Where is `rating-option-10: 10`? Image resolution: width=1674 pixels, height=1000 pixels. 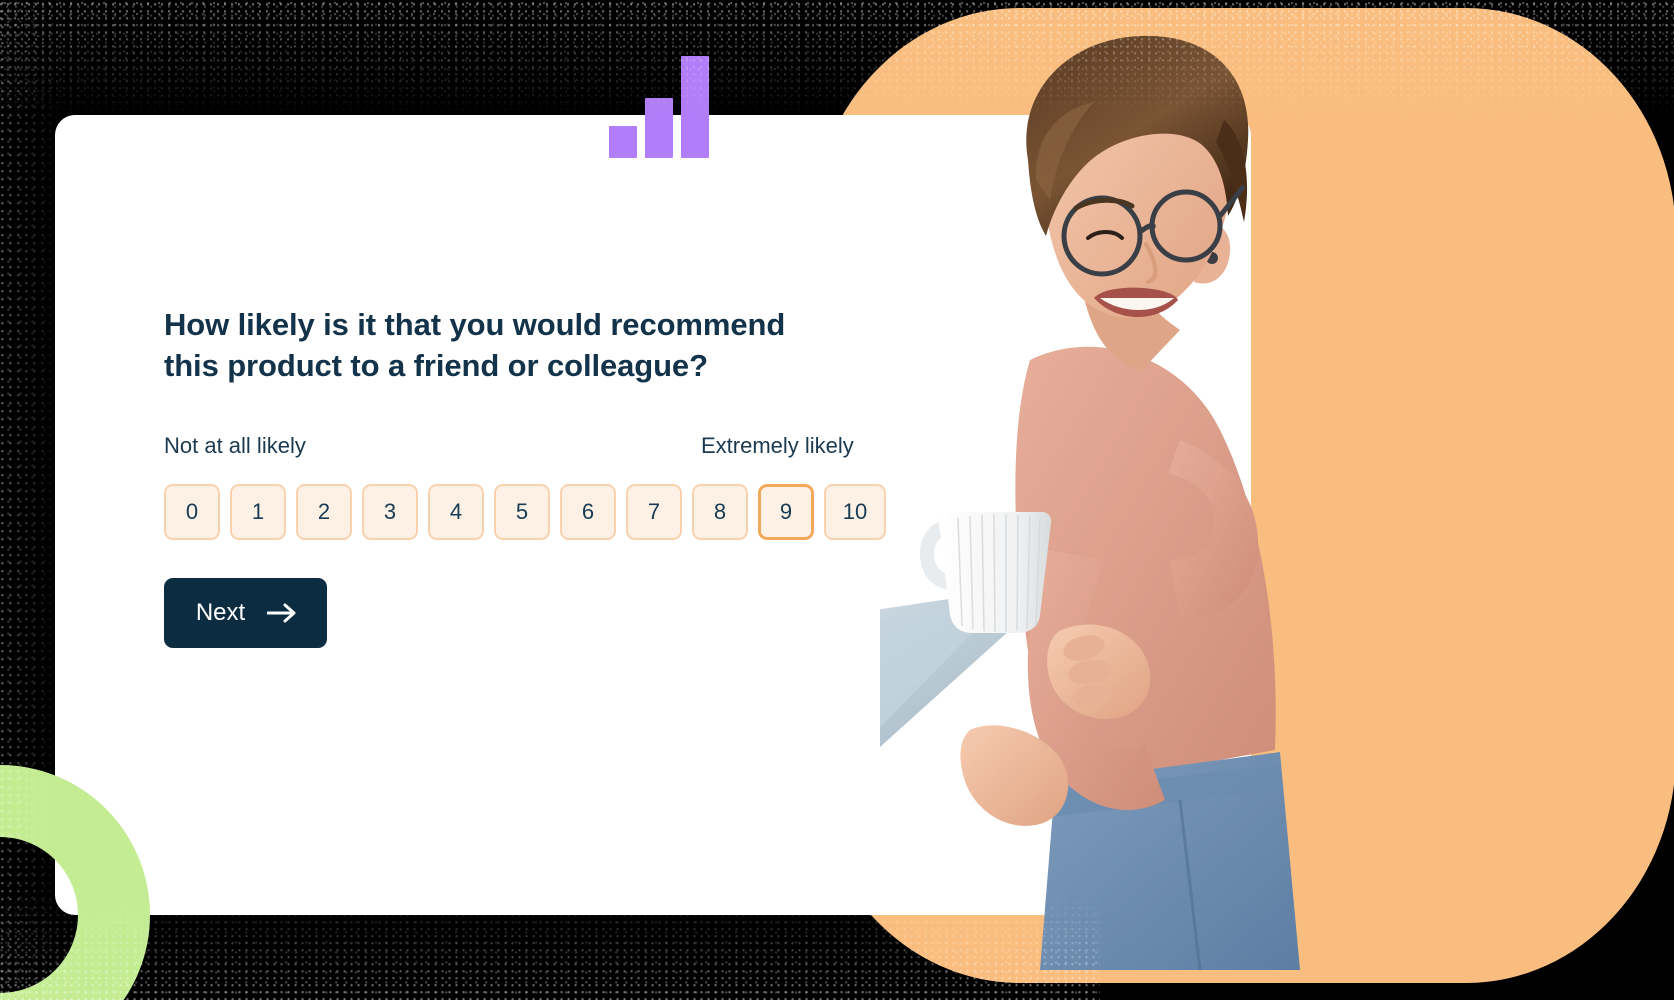 rating-option-10: 10 is located at coordinates (855, 511).